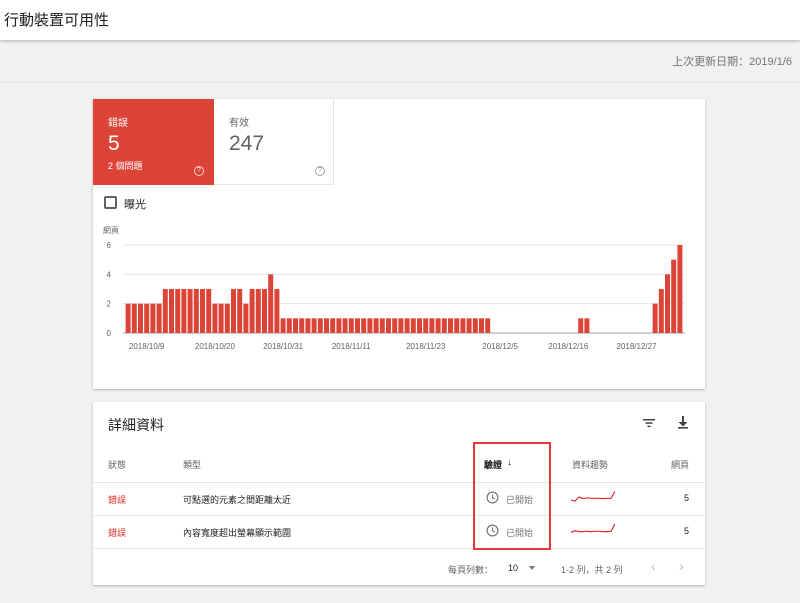  I want to click on column-header-pages: 網頁, so click(680, 464).